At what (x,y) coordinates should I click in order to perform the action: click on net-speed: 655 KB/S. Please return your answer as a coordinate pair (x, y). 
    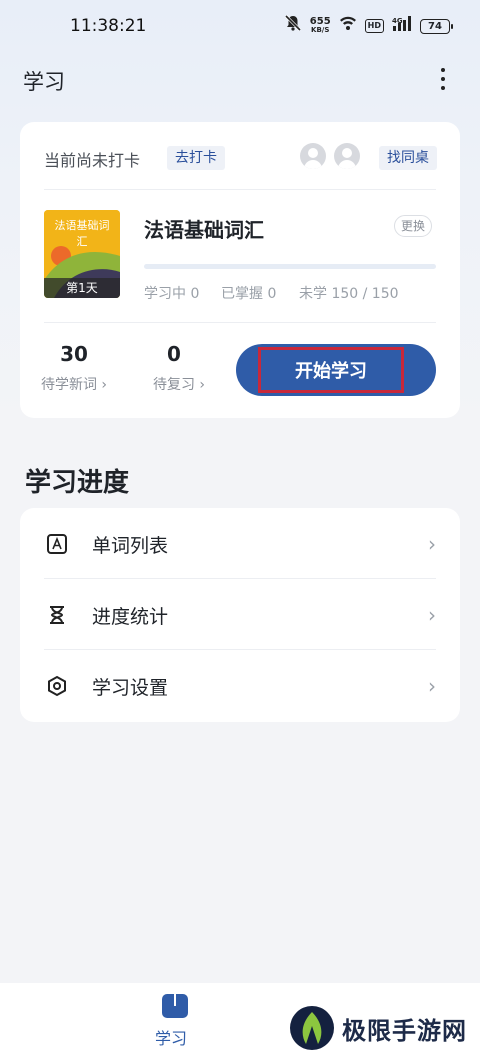
    Looking at the image, I should click on (320, 26).